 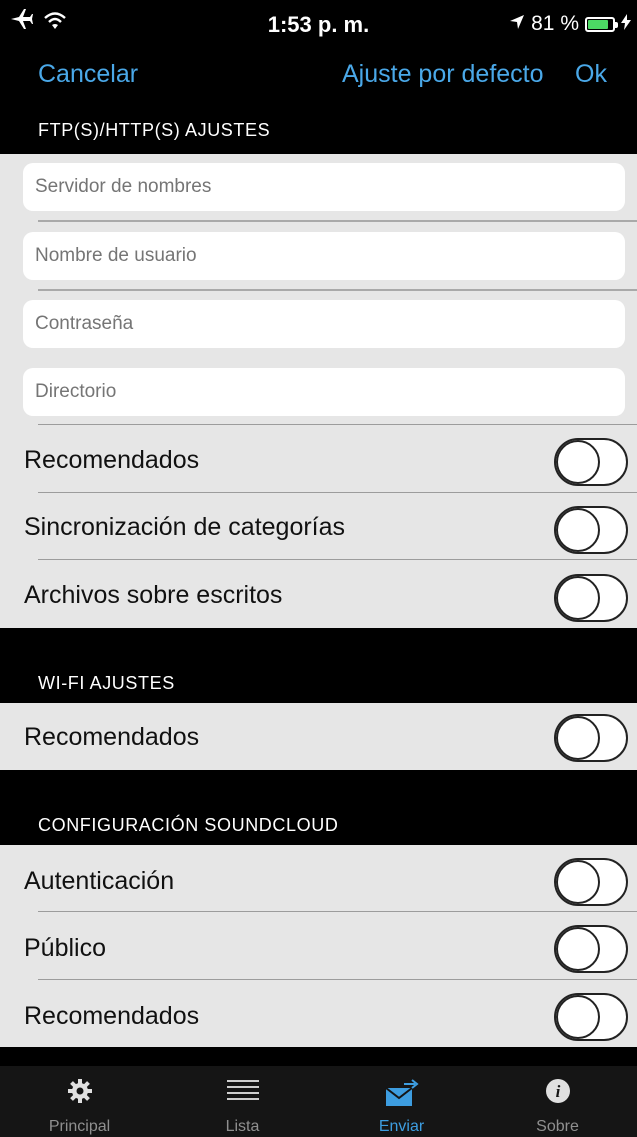 I want to click on tab-enviar: Enviar, so click(x=401, y=1101).